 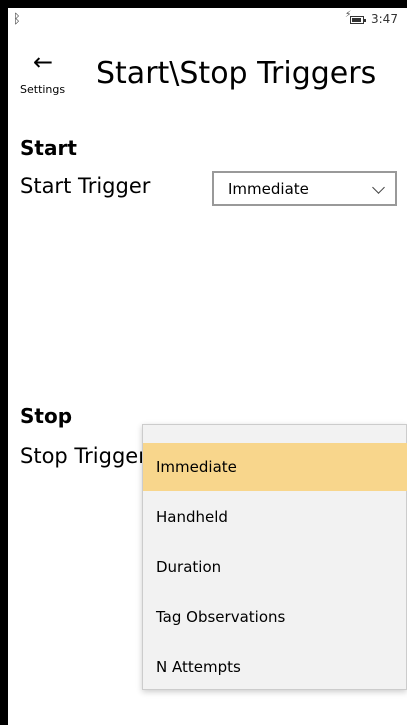 What do you see at coordinates (268, 189) in the screenshot?
I see `start-trigger-value: Immediate` at bounding box center [268, 189].